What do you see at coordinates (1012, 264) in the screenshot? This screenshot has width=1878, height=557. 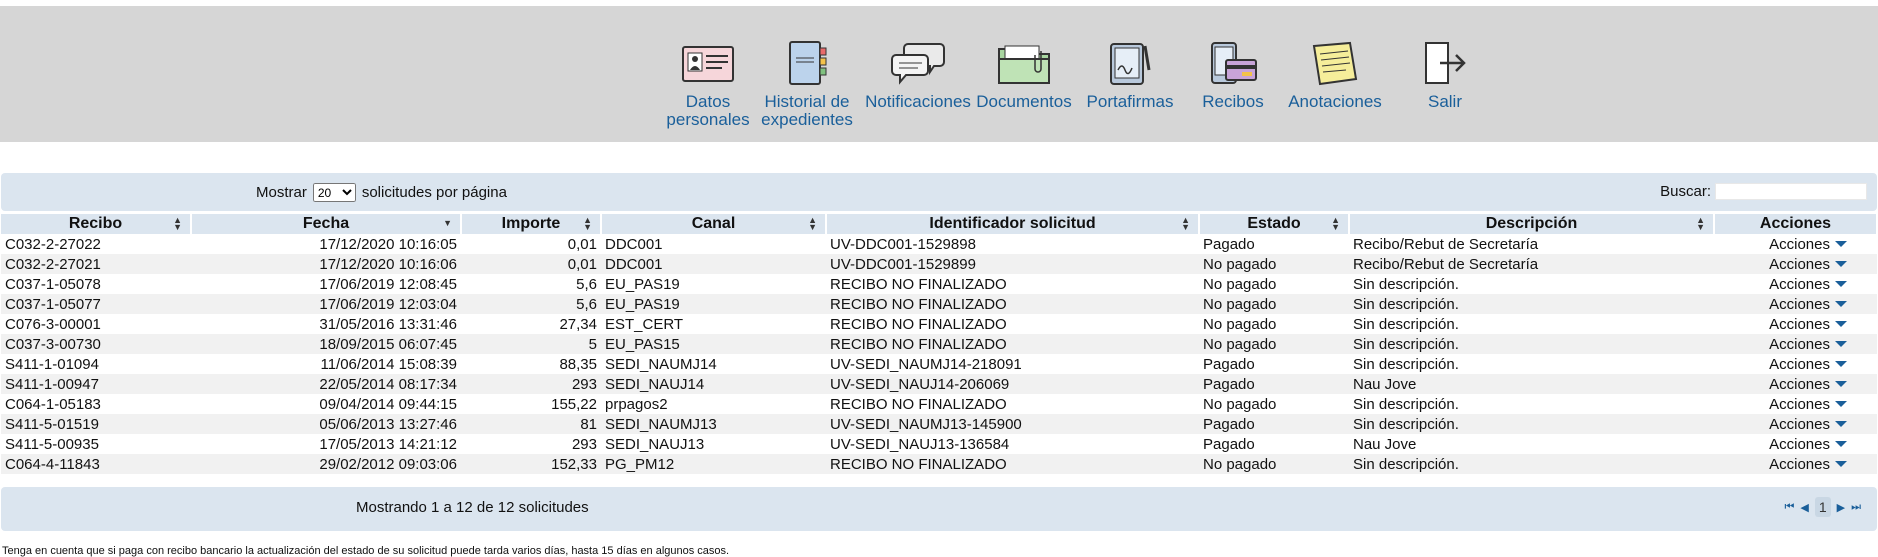 I see `cell-identificador: UV-DDC001-1529899` at bounding box center [1012, 264].